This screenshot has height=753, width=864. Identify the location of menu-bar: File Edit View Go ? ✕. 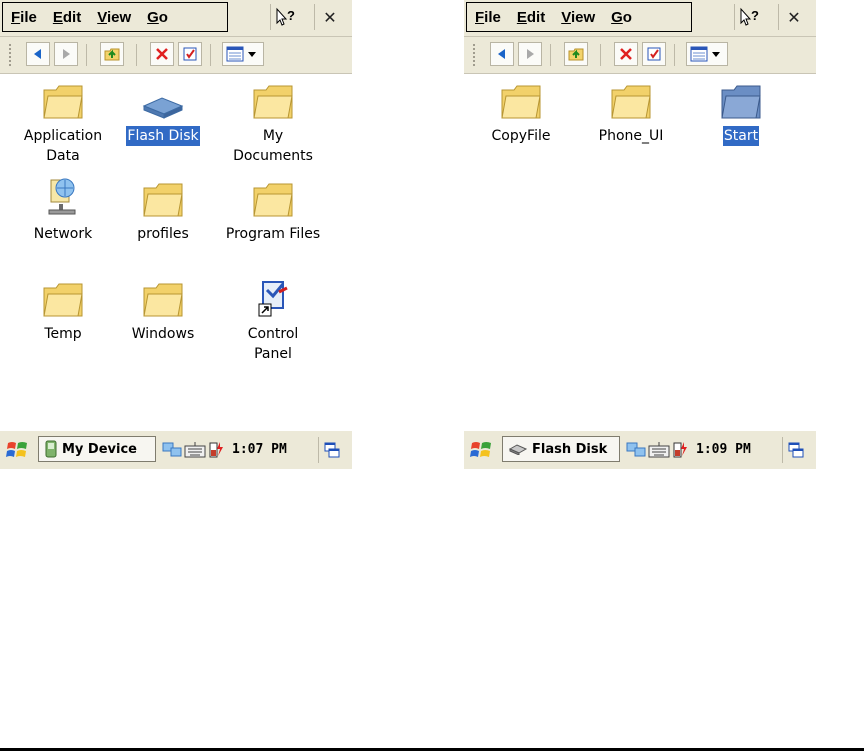
(176, 18).